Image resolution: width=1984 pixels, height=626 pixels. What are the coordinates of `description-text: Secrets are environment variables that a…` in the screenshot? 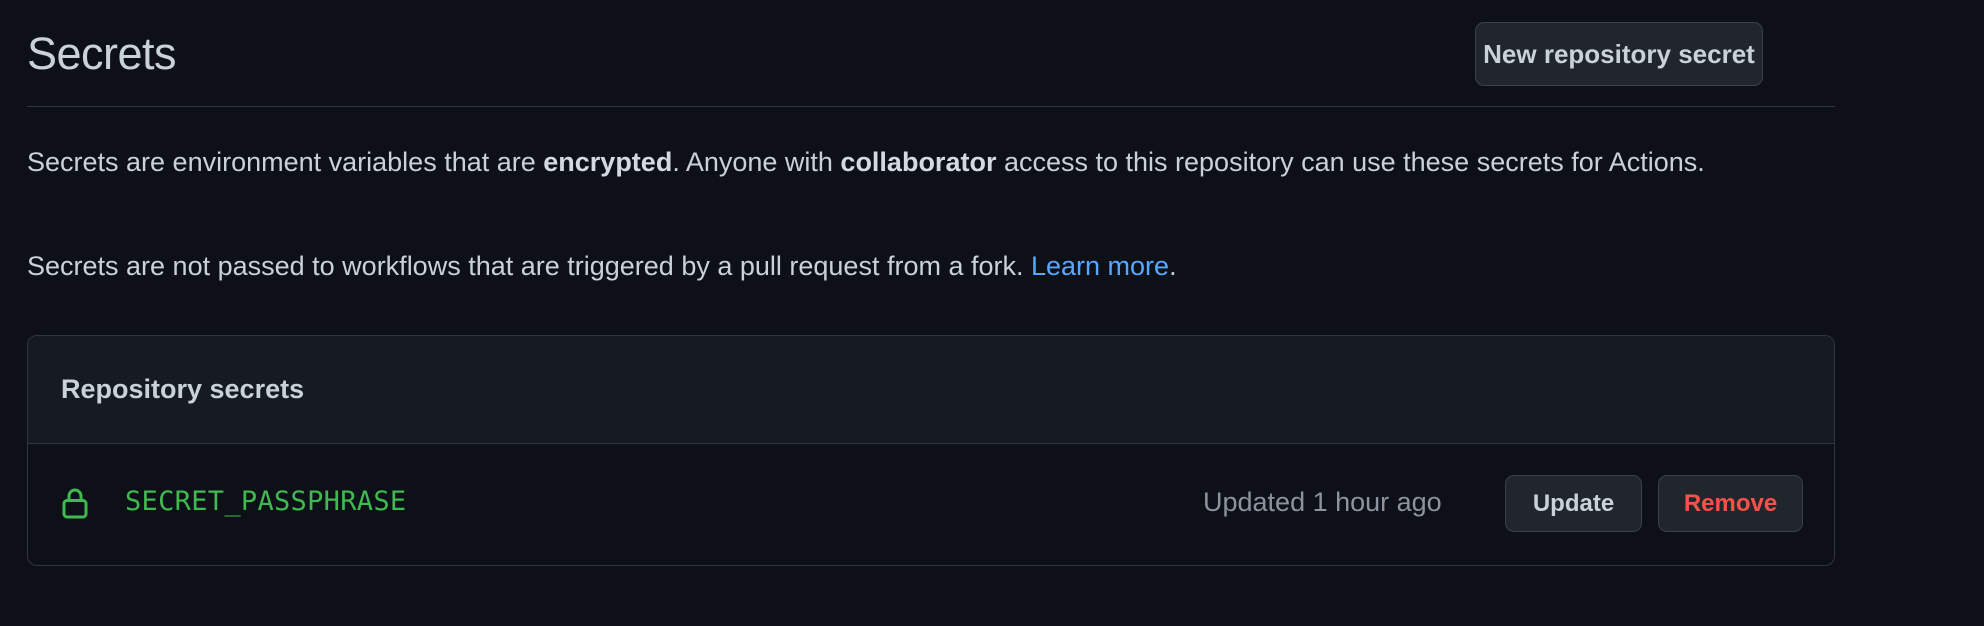 It's located at (285, 162).